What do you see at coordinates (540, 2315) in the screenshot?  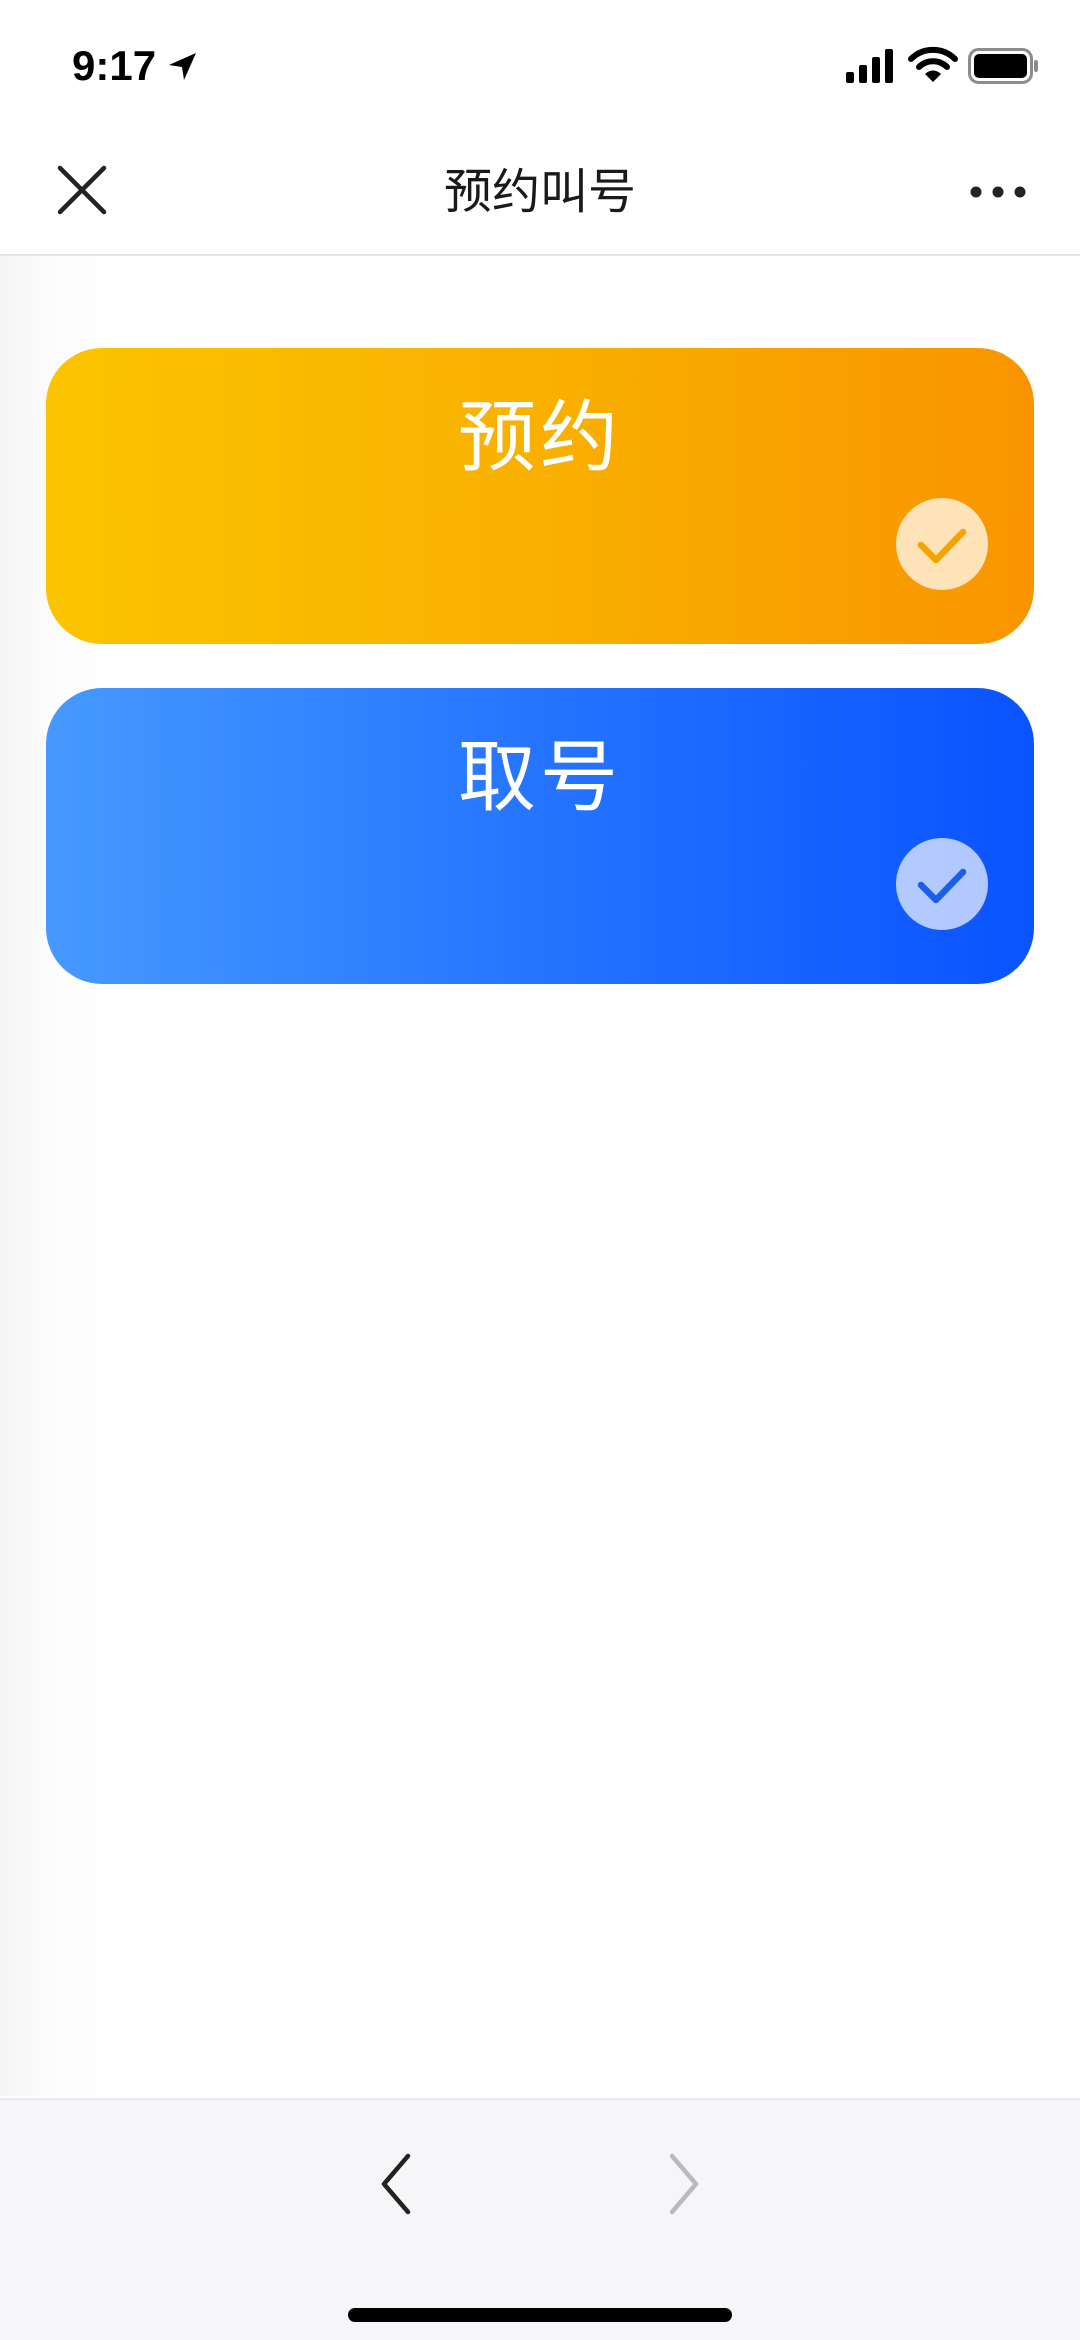 I see `home-indicator` at bounding box center [540, 2315].